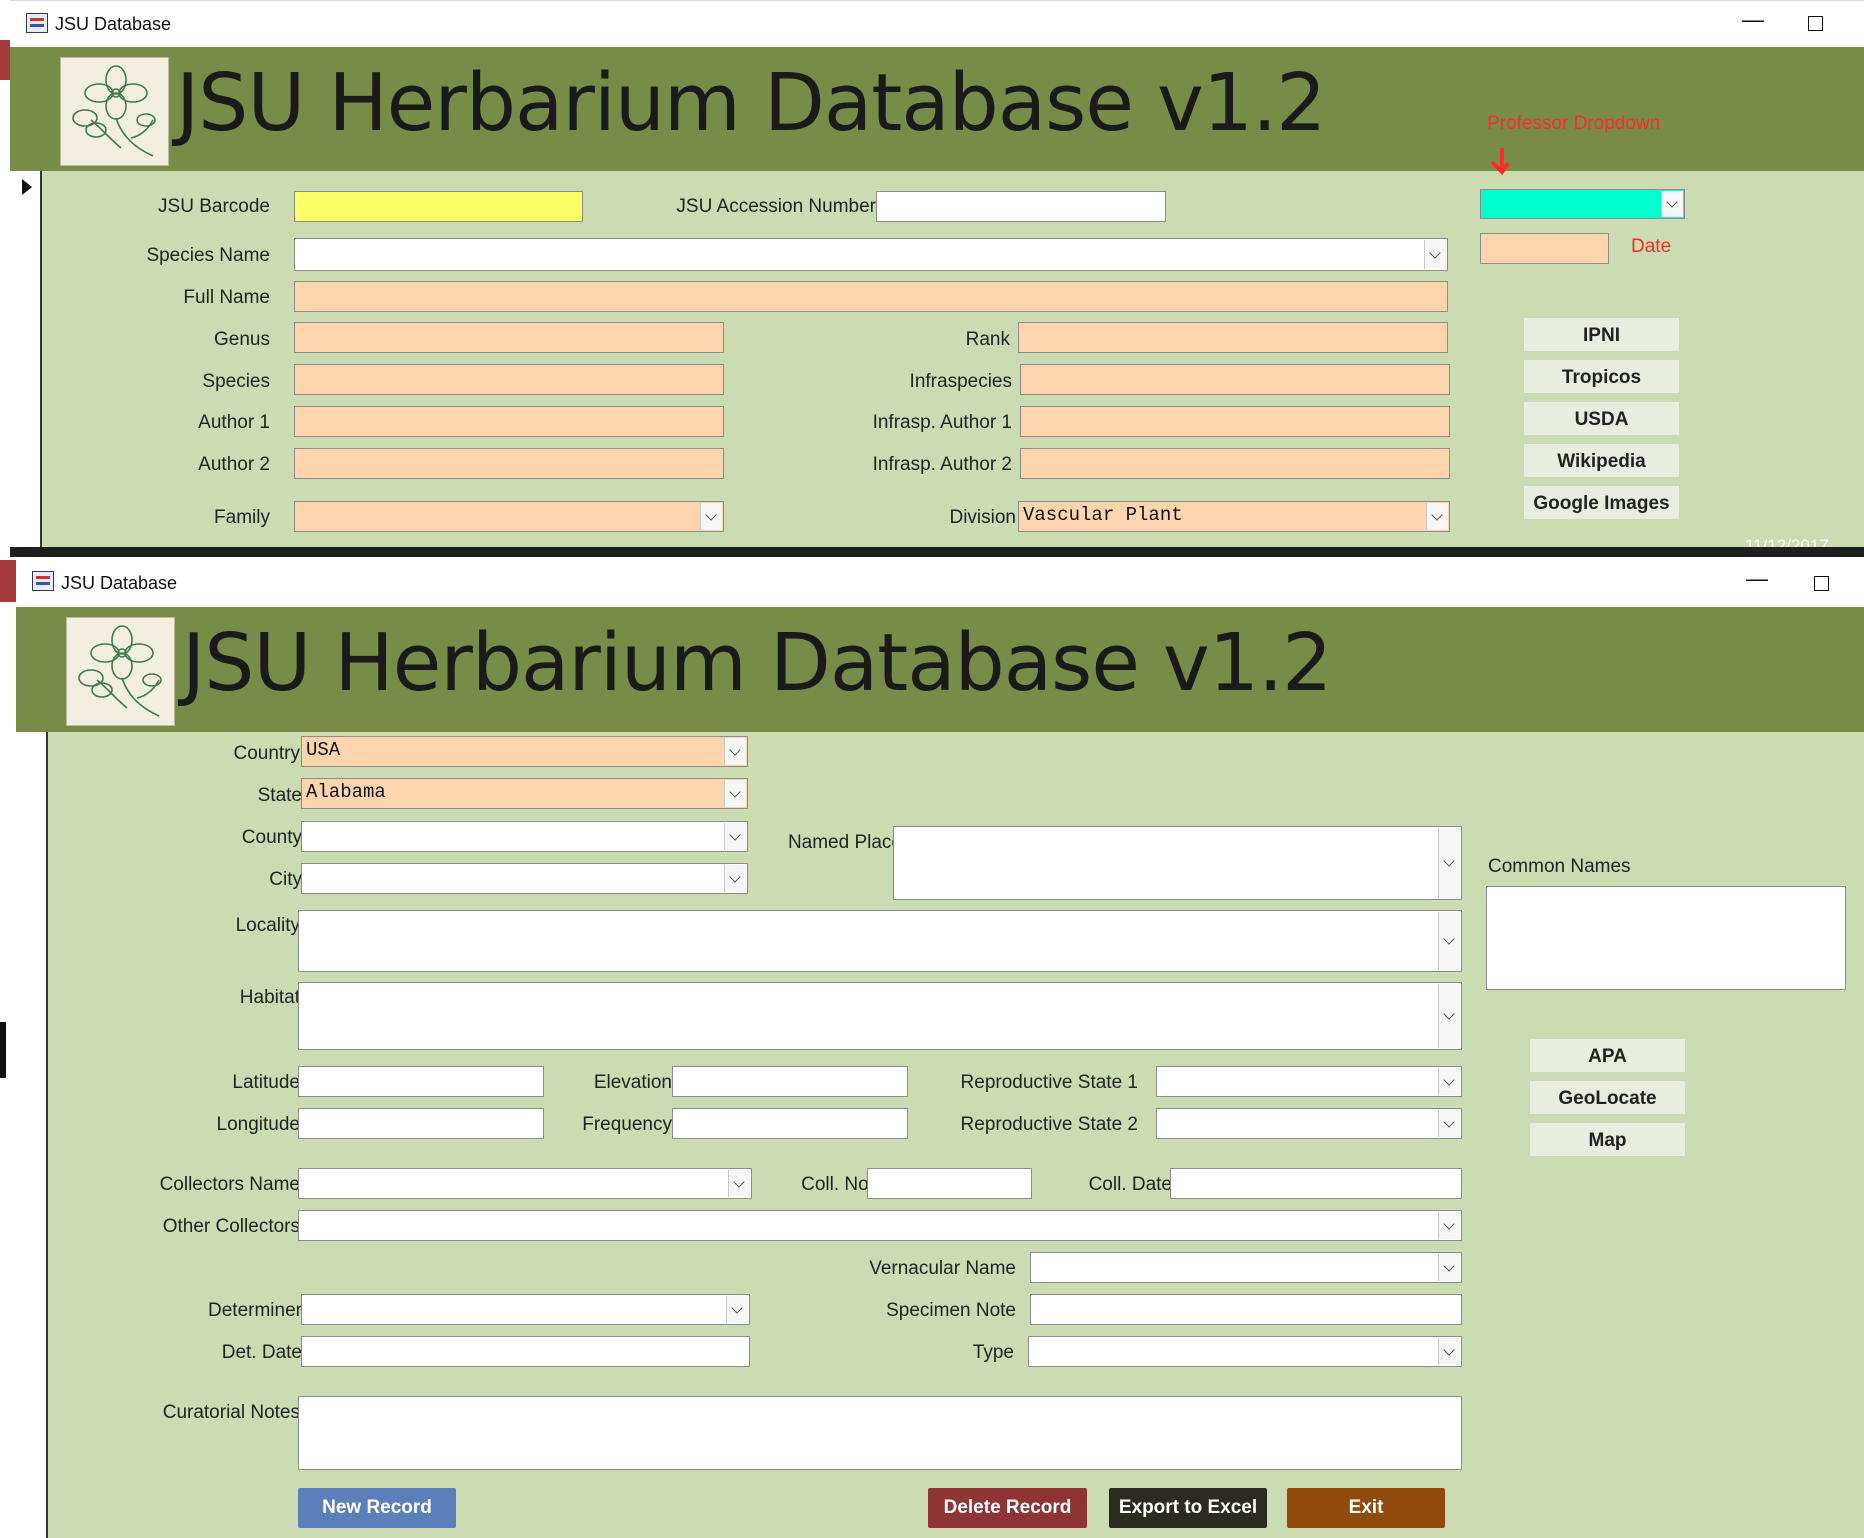 The image size is (1864, 1538). What do you see at coordinates (323, 750) in the screenshot?
I see `country-value: USA` at bounding box center [323, 750].